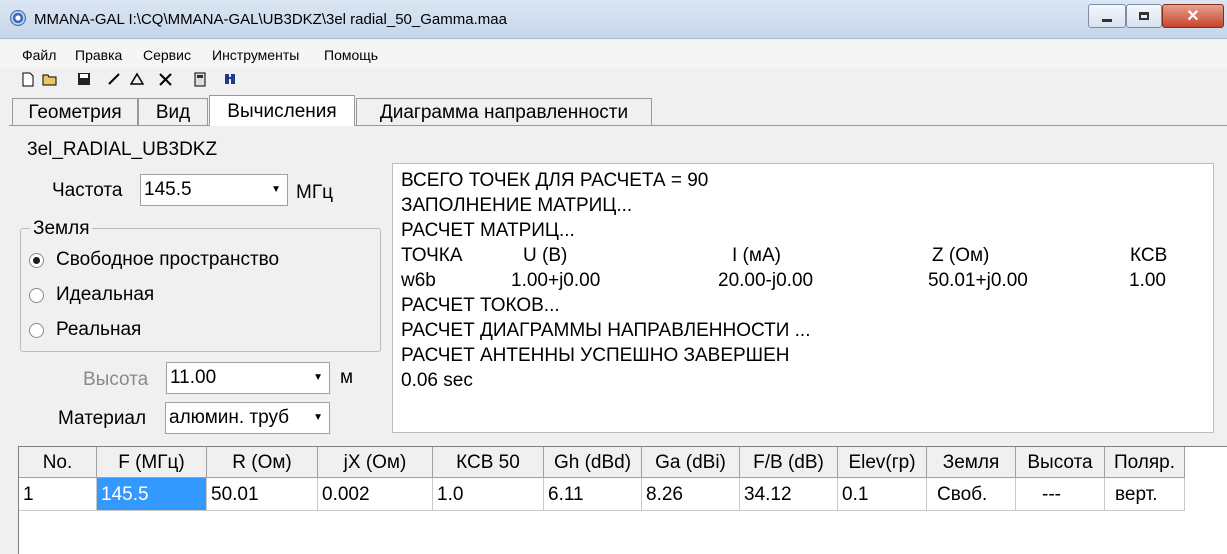 The width and height of the screenshot is (1227, 554). I want to click on minimize-icon, so click(1107, 20).